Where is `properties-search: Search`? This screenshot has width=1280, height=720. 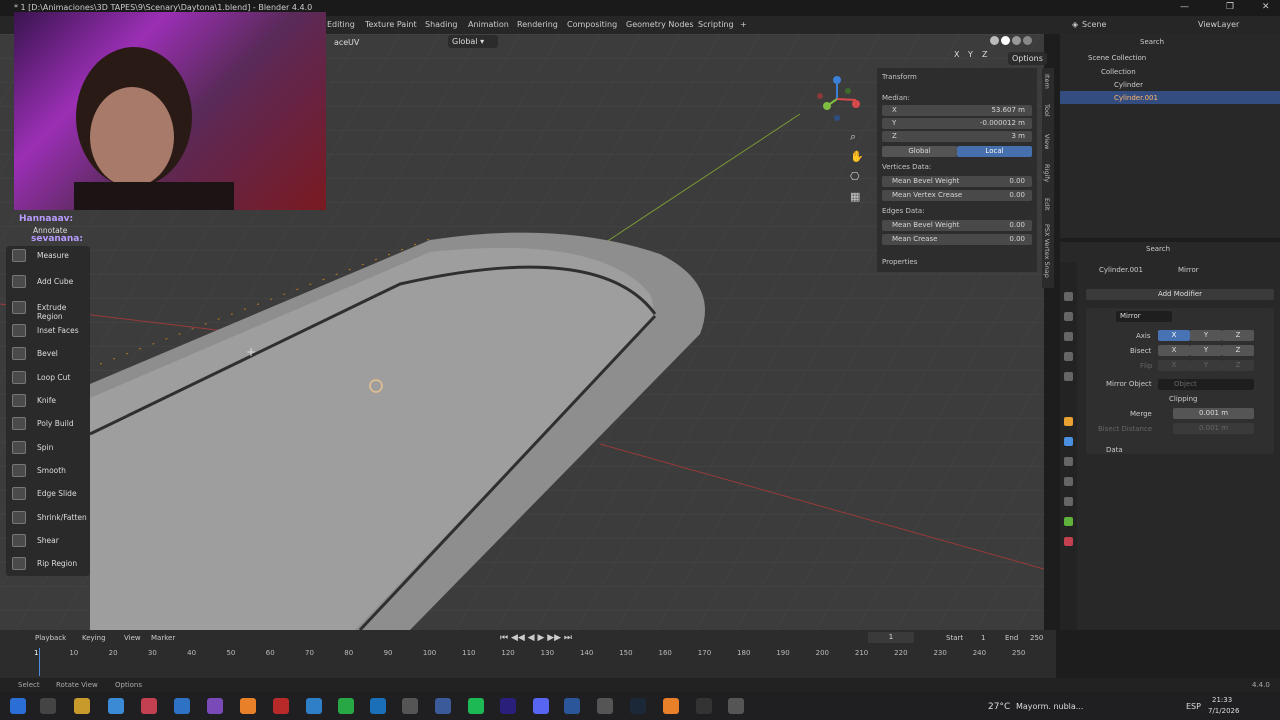 properties-search: Search is located at coordinates (1158, 249).